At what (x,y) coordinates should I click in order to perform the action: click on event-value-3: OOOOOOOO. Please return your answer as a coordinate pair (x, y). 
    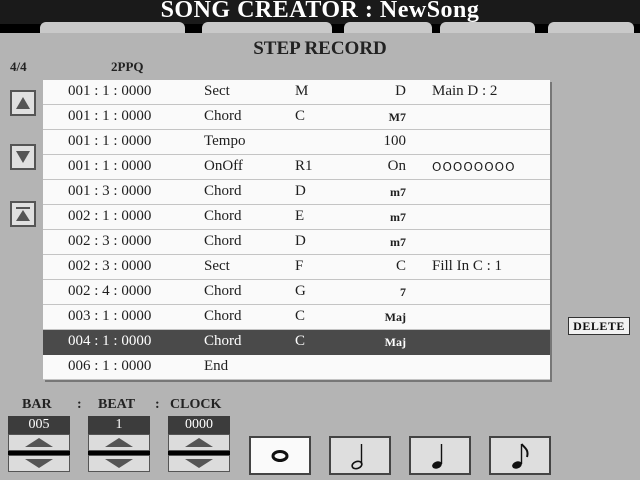
    Looking at the image, I should click on (474, 167).